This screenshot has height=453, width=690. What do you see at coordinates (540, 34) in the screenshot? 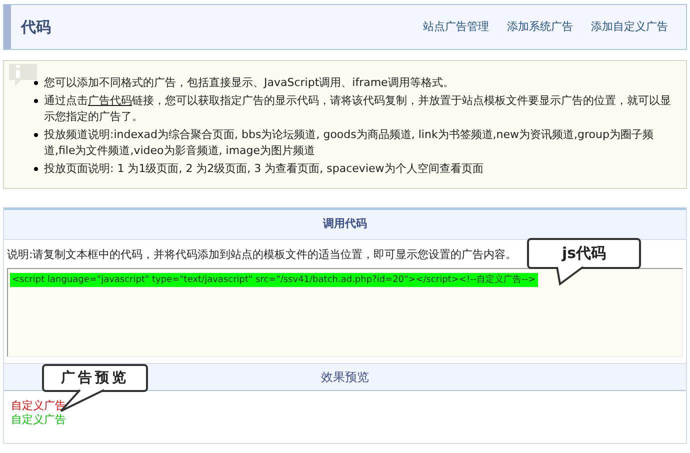
I see `nav-link: 添加系统广告` at bounding box center [540, 34].